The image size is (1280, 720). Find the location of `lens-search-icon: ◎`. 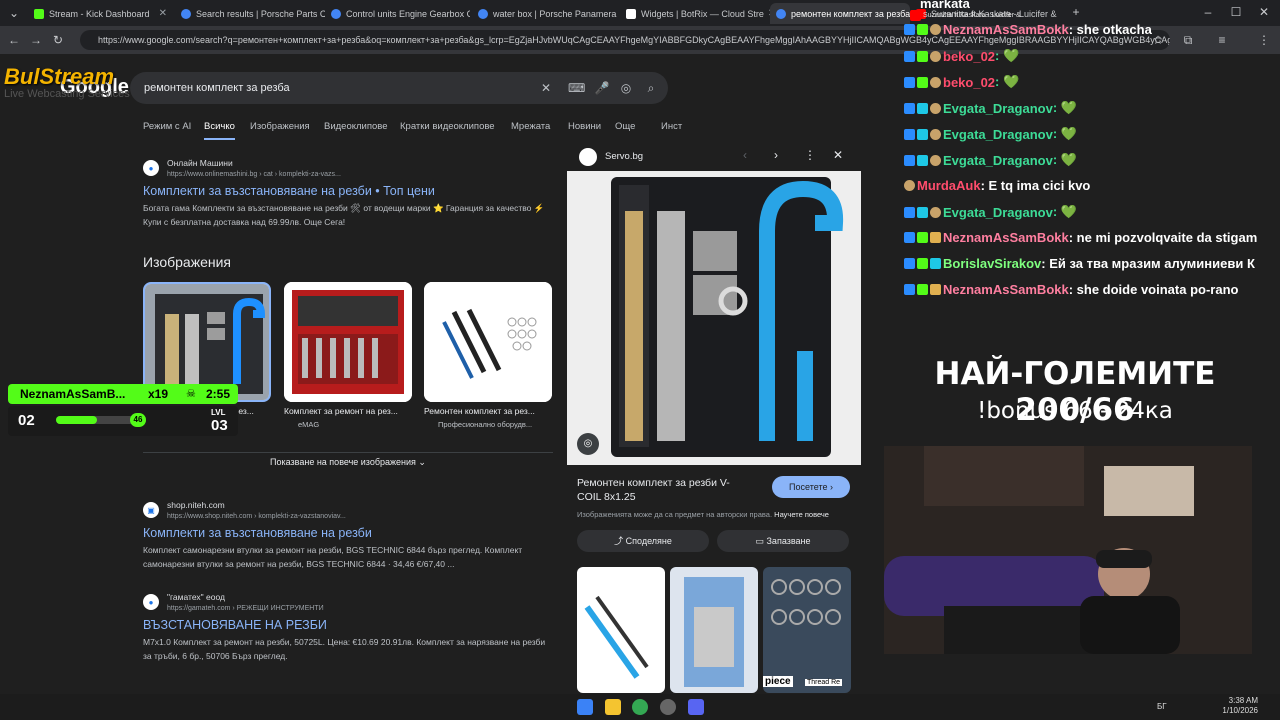

lens-search-icon: ◎ is located at coordinates (588, 444).